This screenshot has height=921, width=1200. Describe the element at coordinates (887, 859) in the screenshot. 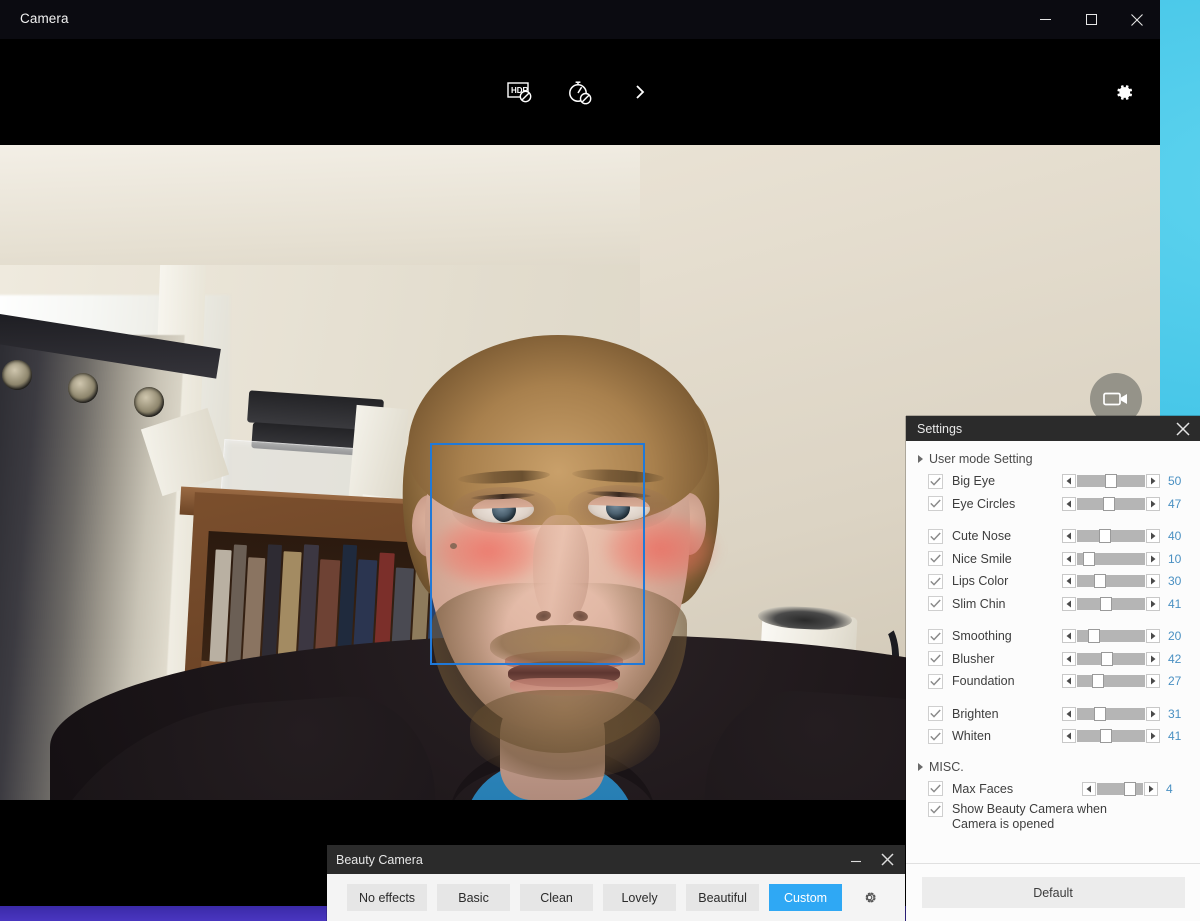

I see `beauty-close-button` at that location.